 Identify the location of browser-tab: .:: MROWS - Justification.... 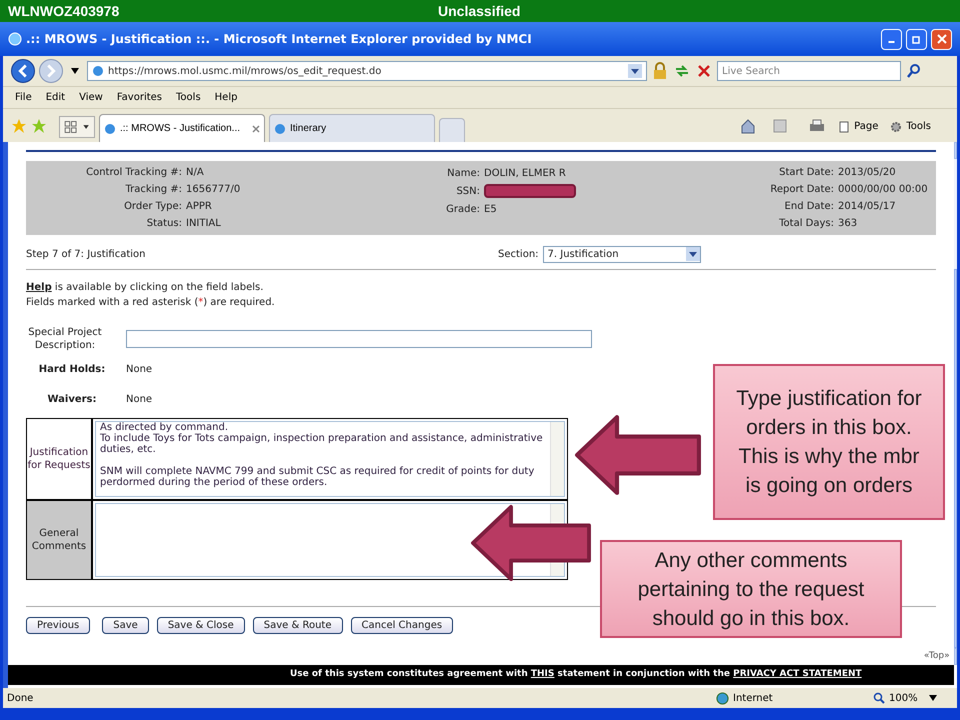
(182, 128).